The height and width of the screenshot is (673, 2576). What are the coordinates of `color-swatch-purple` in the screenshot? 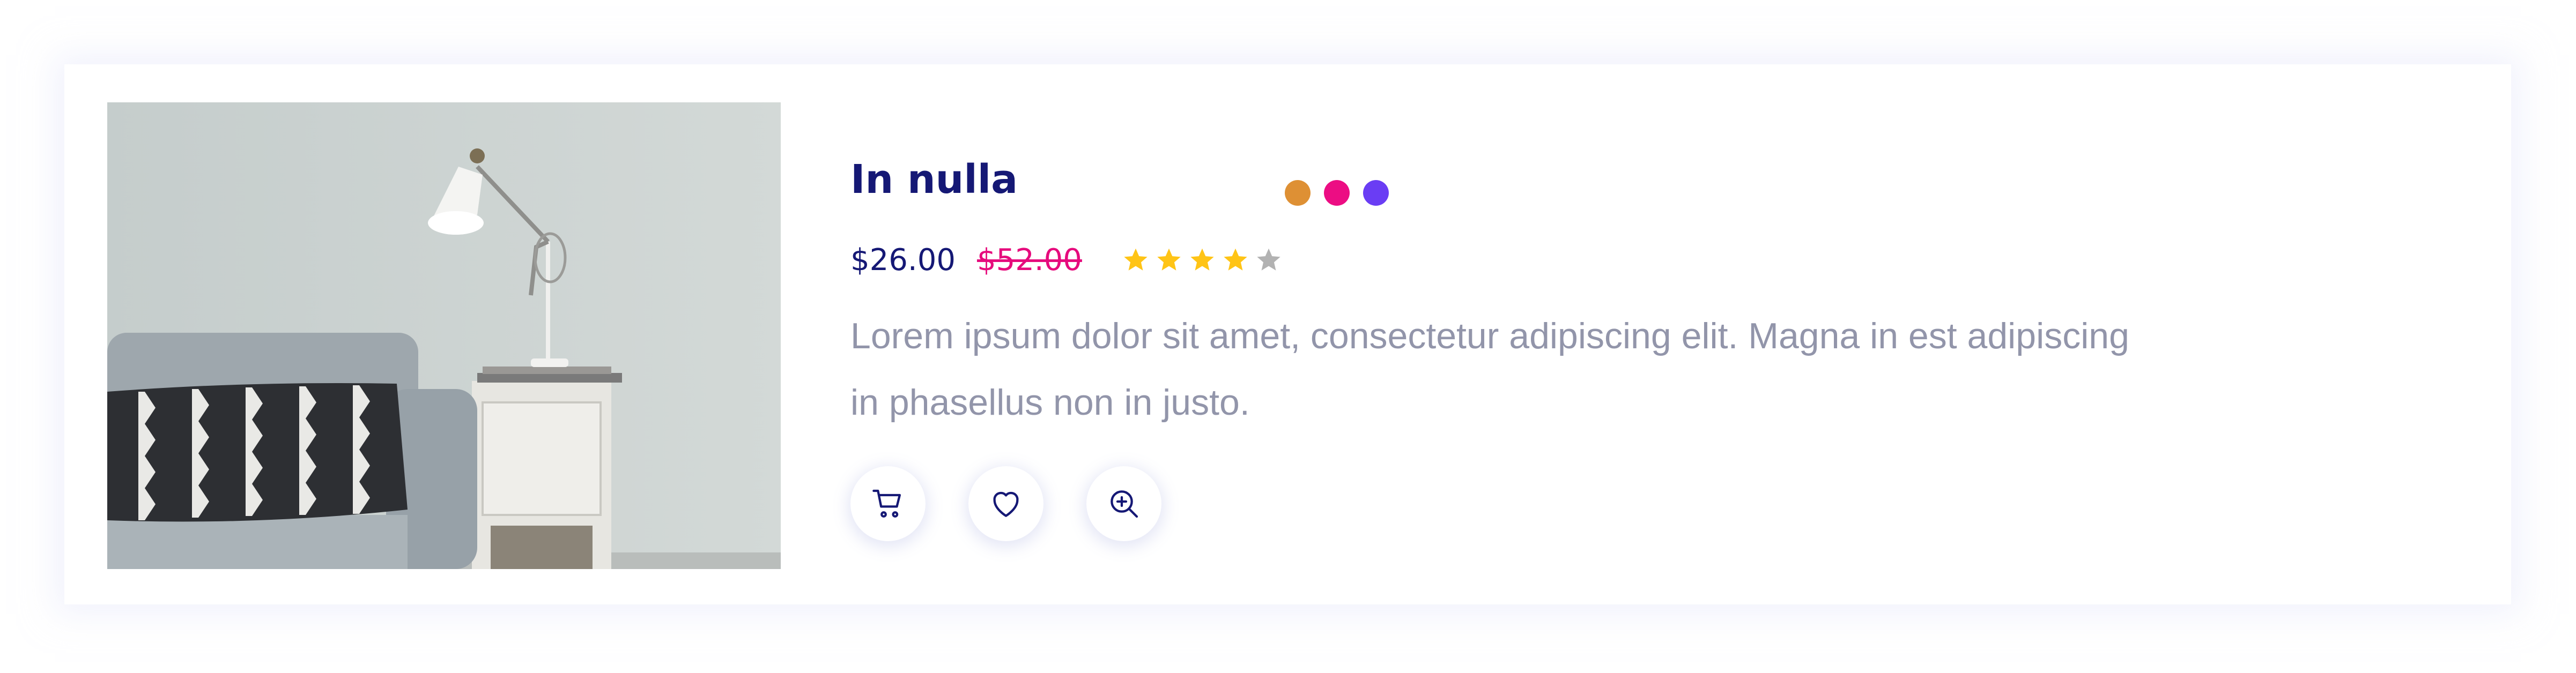 It's located at (1376, 193).